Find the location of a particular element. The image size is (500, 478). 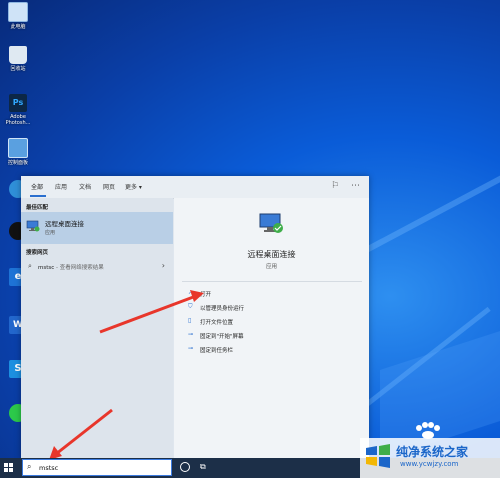

tab-active-indicator is located at coordinates (38, 196).